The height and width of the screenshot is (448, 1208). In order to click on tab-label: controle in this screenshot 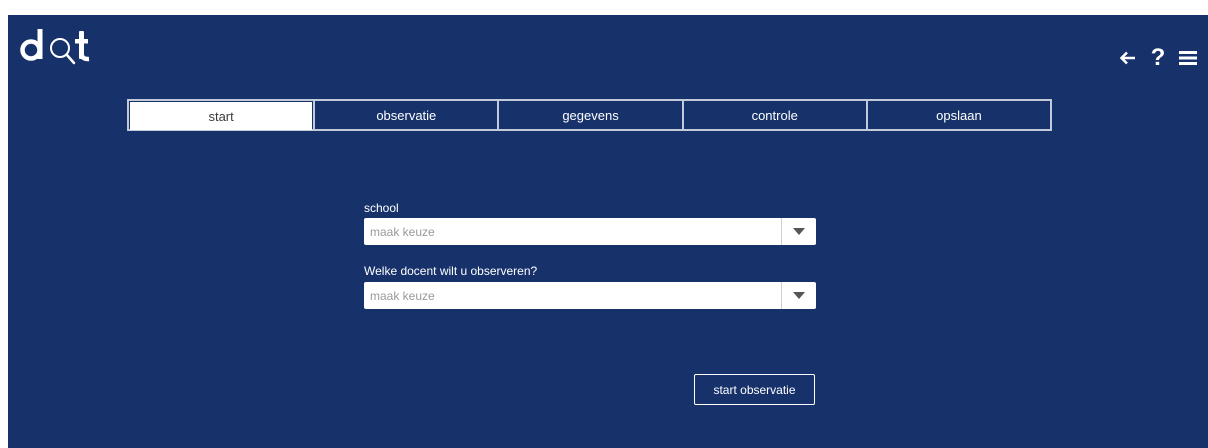, I will do `click(774, 115)`.